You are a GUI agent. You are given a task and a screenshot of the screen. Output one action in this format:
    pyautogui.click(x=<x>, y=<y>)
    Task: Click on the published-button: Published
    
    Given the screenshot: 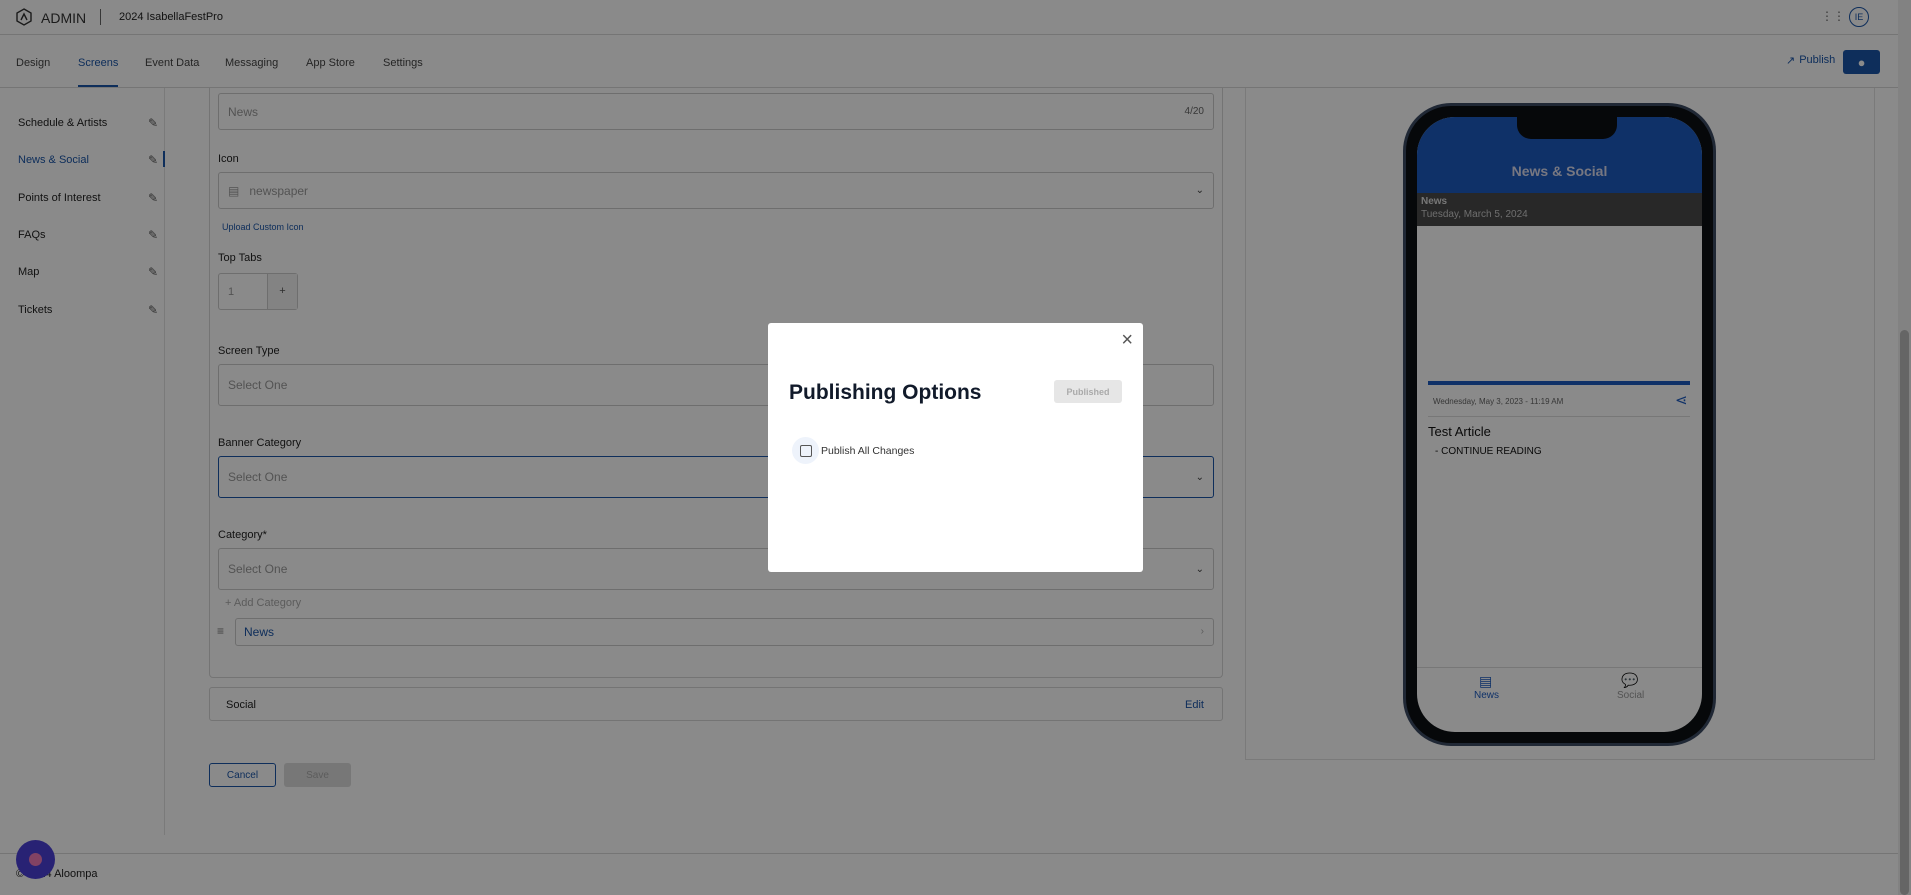 What is the action you would take?
    pyautogui.click(x=1088, y=391)
    